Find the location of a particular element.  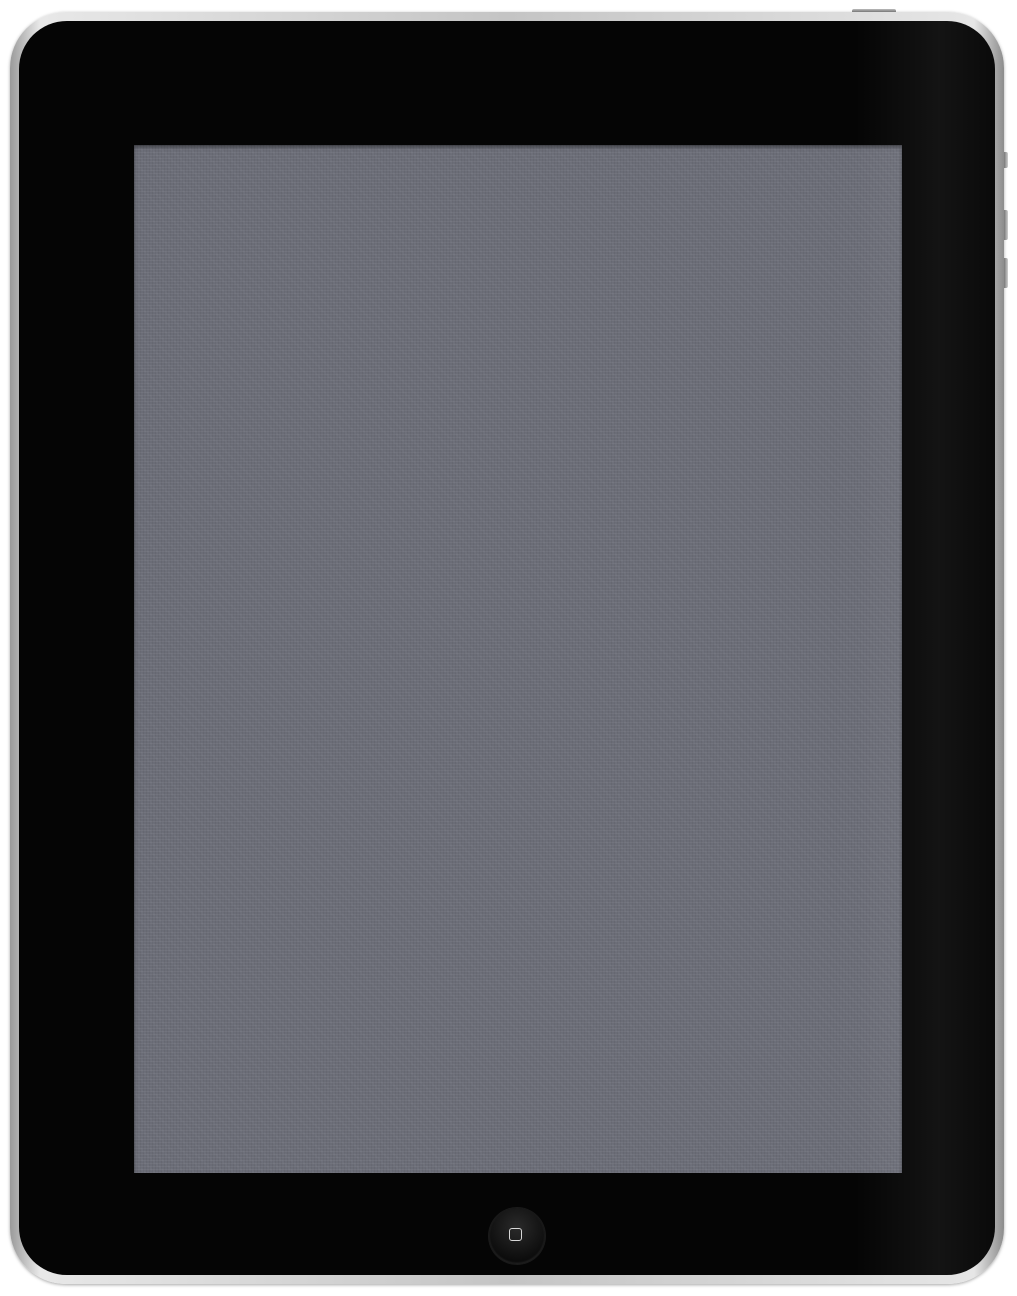

home-button is located at coordinates (517, 1236).